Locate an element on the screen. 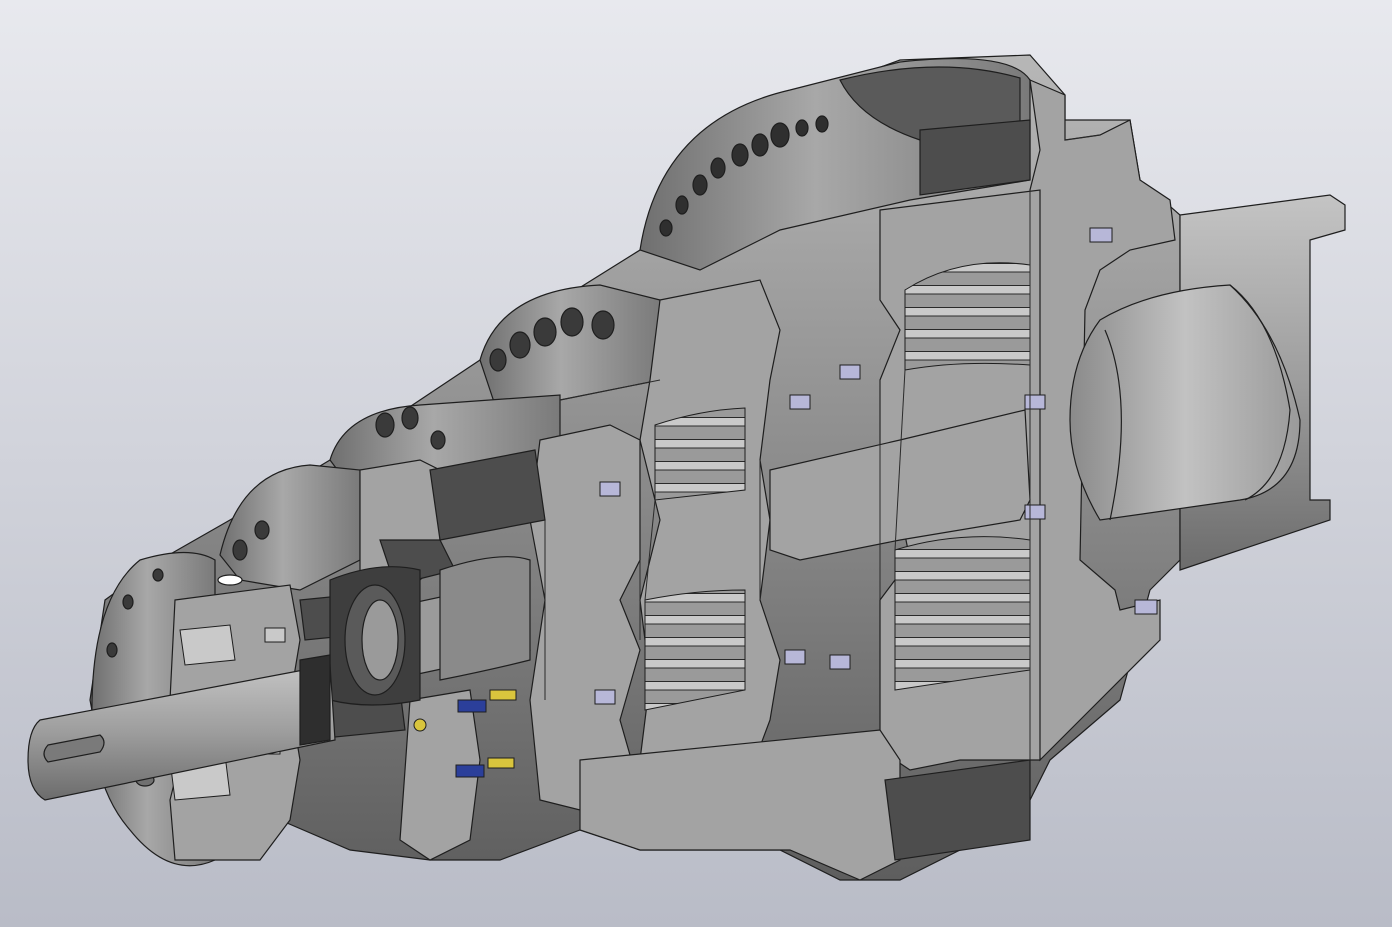 The height and width of the screenshot is (927, 1392). ring-gear-stage-4-lower is located at coordinates (962, 613).